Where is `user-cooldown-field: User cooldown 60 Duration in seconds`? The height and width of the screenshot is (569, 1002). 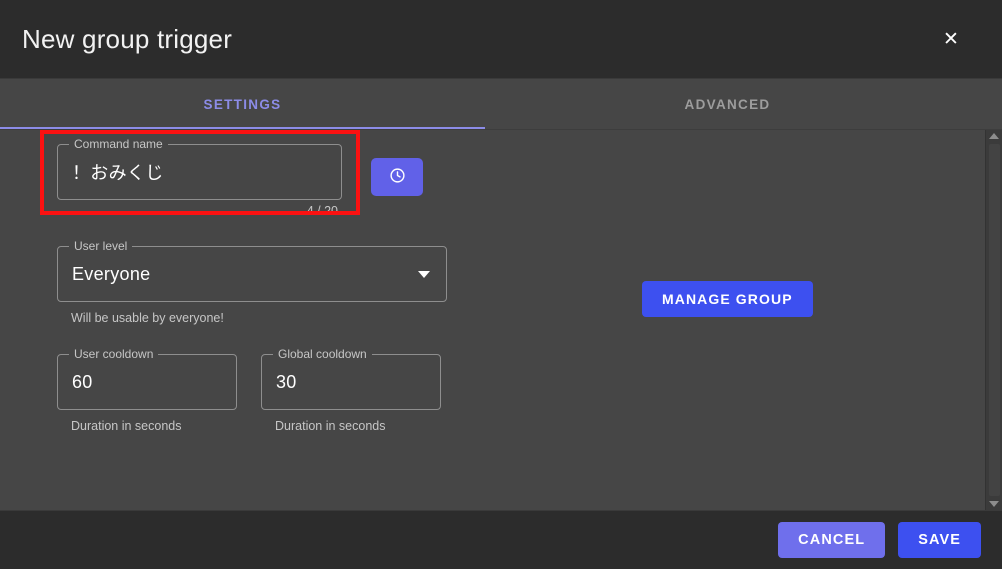
user-cooldown-field: User cooldown 60 Duration in seconds is located at coordinates (147, 390).